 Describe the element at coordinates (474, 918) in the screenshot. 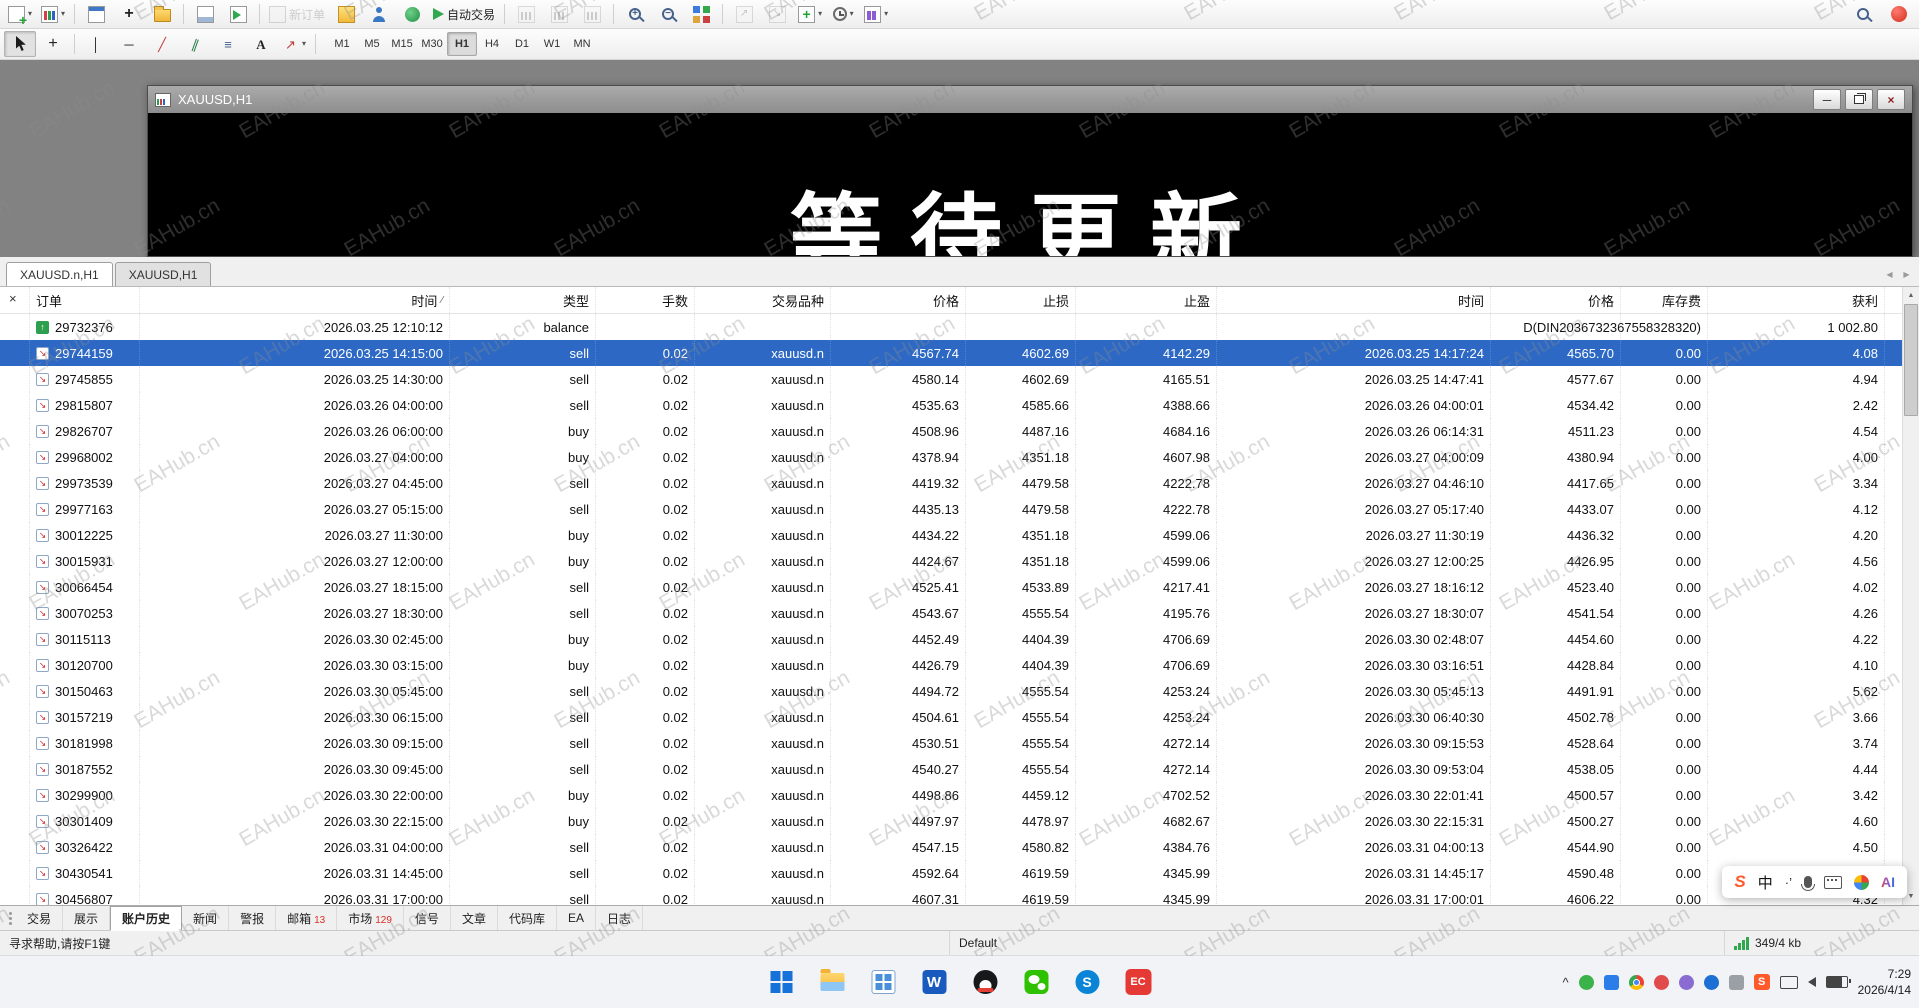

I see `bottom-tab-文章: 文章` at that location.